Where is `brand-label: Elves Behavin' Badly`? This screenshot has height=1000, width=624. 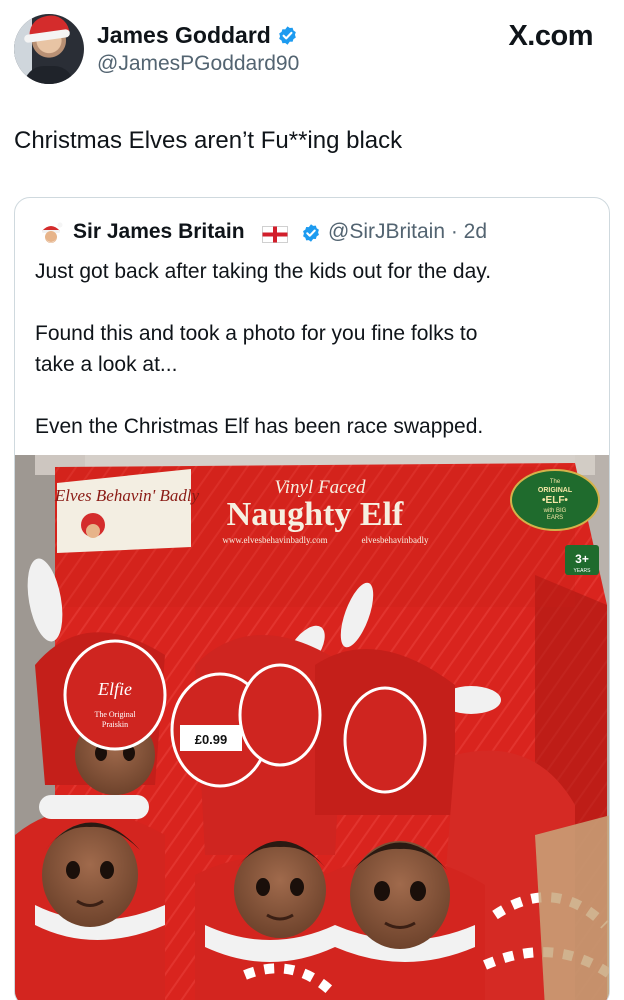 brand-label: Elves Behavin' Badly is located at coordinates (127, 511).